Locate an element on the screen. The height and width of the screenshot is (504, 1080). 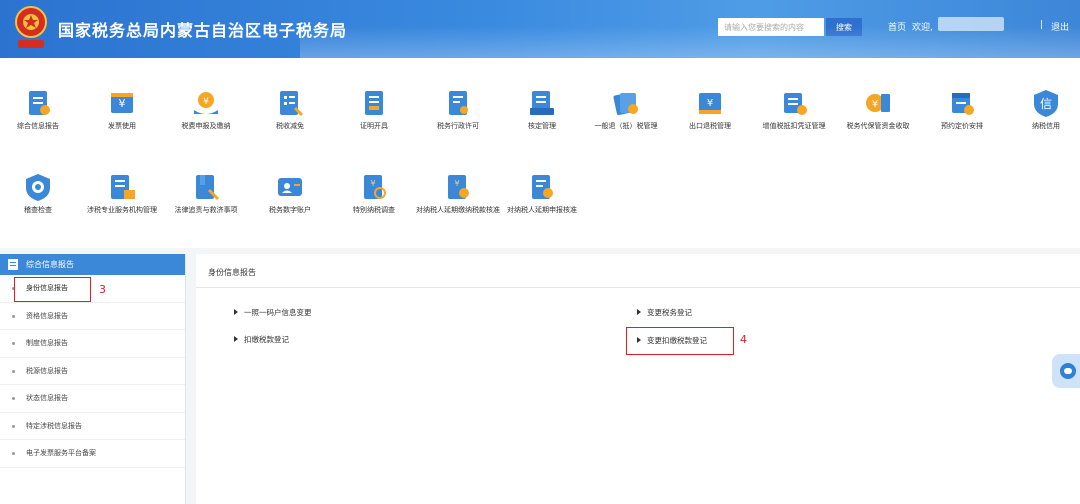
menu-item-assessment: 核定管理 is located at coordinates (542, 110).